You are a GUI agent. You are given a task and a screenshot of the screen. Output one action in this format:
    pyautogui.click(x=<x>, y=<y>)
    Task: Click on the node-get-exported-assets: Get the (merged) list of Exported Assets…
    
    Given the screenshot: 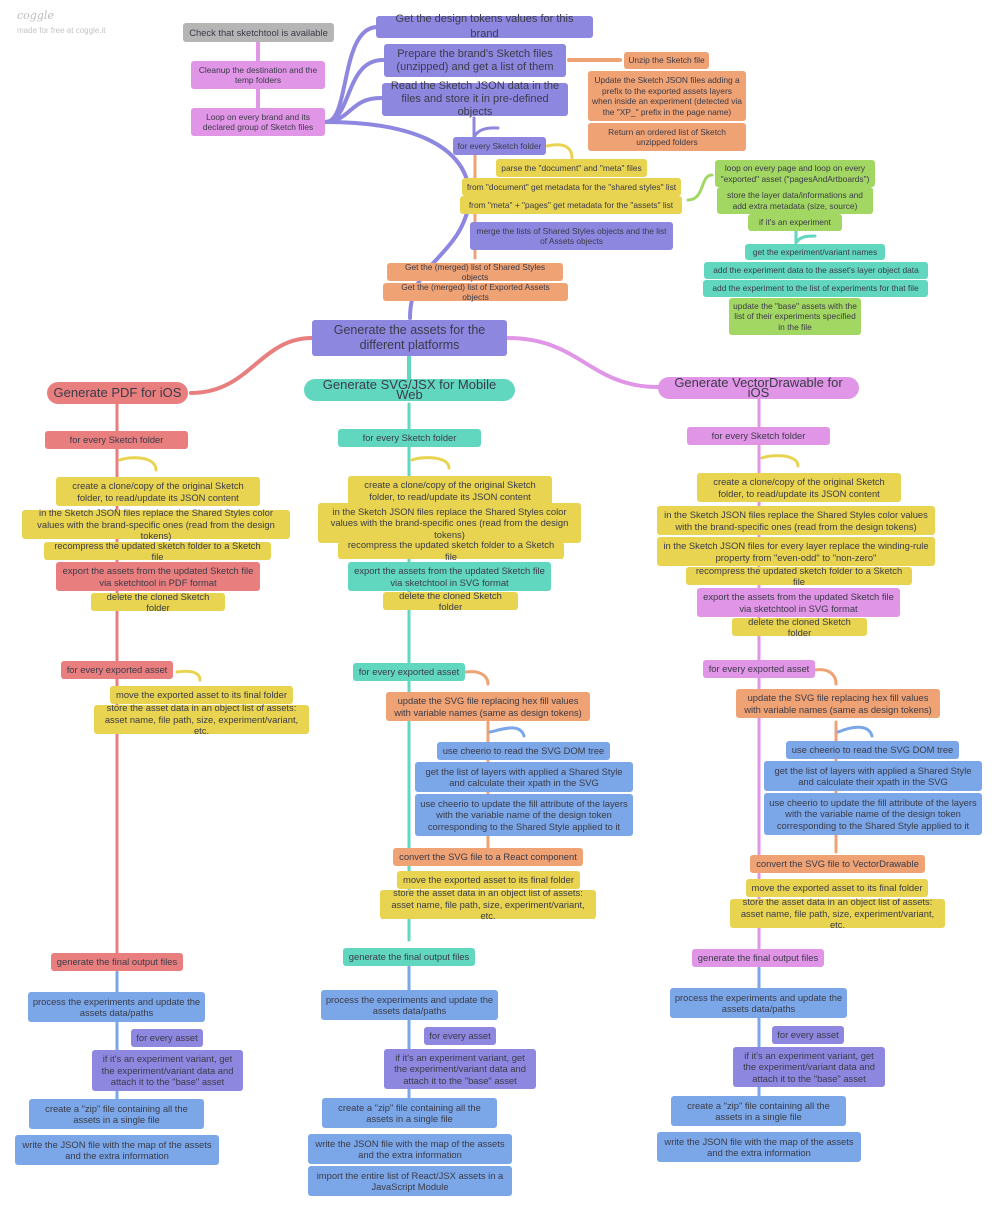 What is the action you would take?
    pyautogui.click(x=475, y=292)
    